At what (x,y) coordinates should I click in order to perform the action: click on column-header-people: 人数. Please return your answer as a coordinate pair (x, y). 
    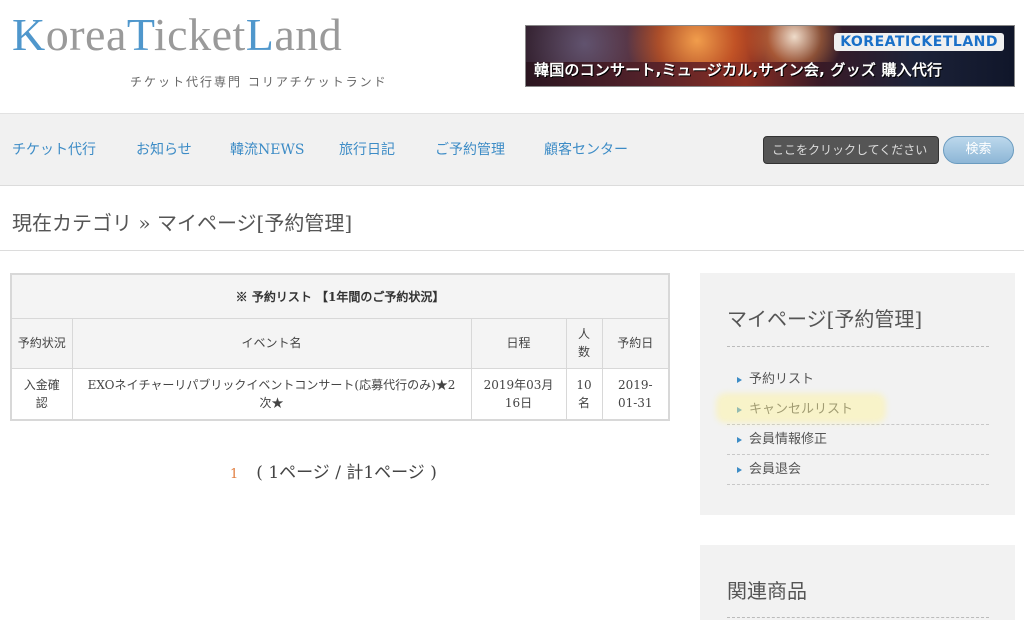
    Looking at the image, I should click on (584, 343).